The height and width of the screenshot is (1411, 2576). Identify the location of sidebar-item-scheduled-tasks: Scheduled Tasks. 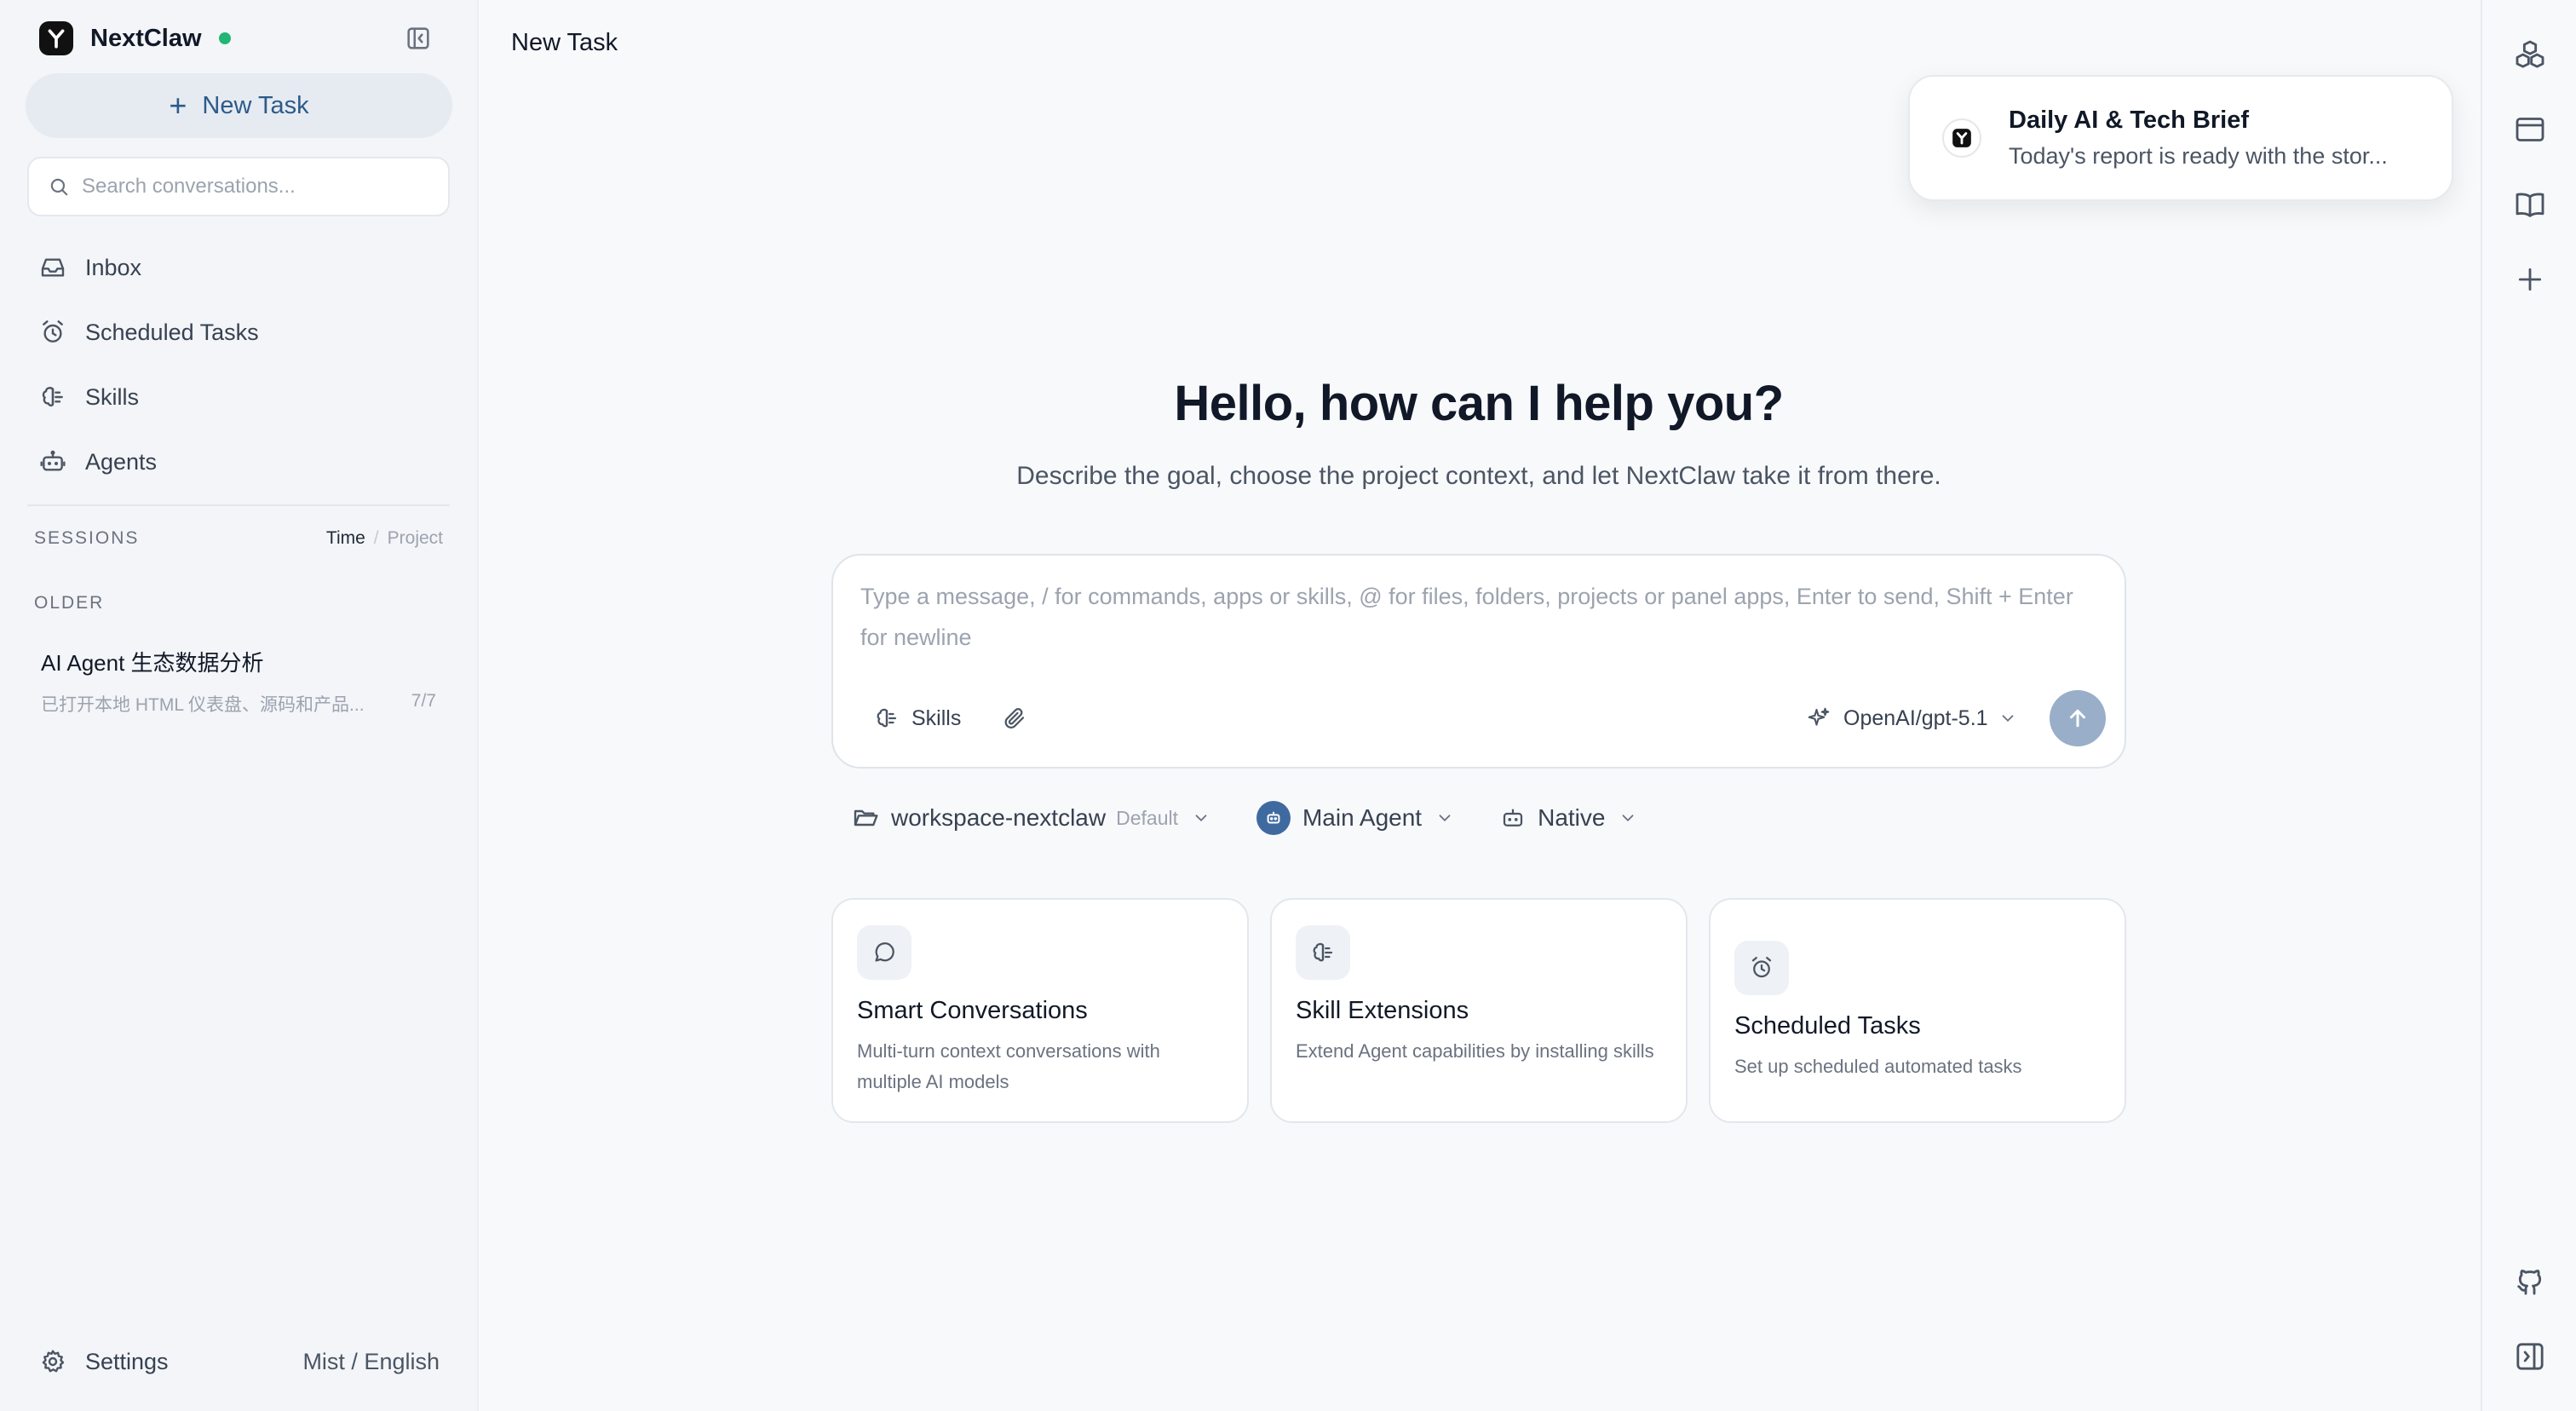
(239, 332).